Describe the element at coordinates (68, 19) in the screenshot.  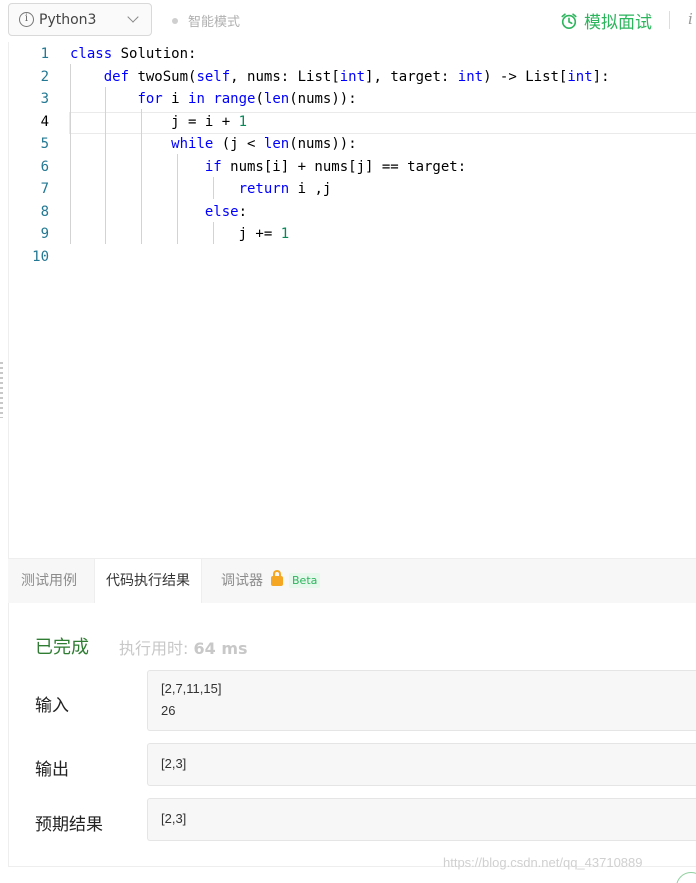
I see `language-label: Python3` at that location.